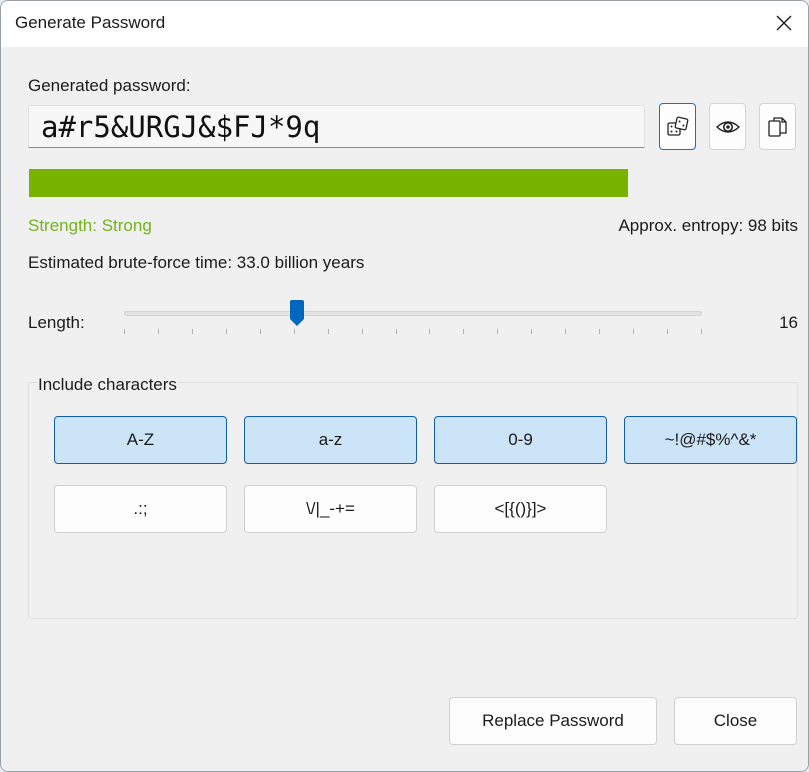 The height and width of the screenshot is (772, 809). Describe the element at coordinates (140, 440) in the screenshot. I see `toggle-uppercase: A-Z` at that location.